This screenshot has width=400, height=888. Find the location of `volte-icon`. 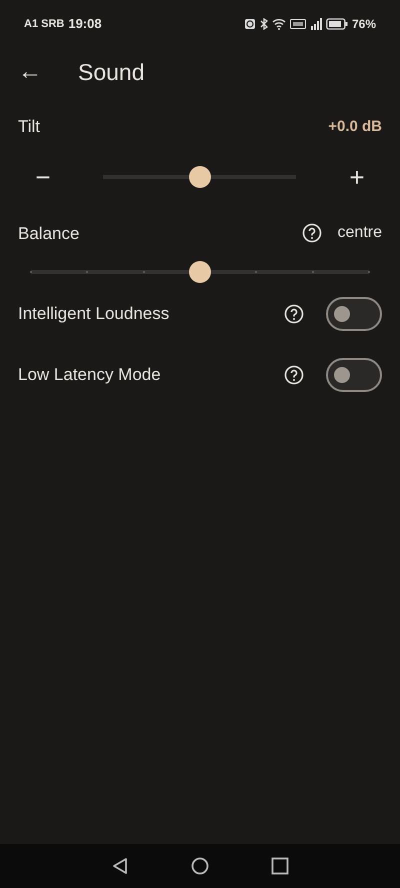

volte-icon is located at coordinates (298, 24).